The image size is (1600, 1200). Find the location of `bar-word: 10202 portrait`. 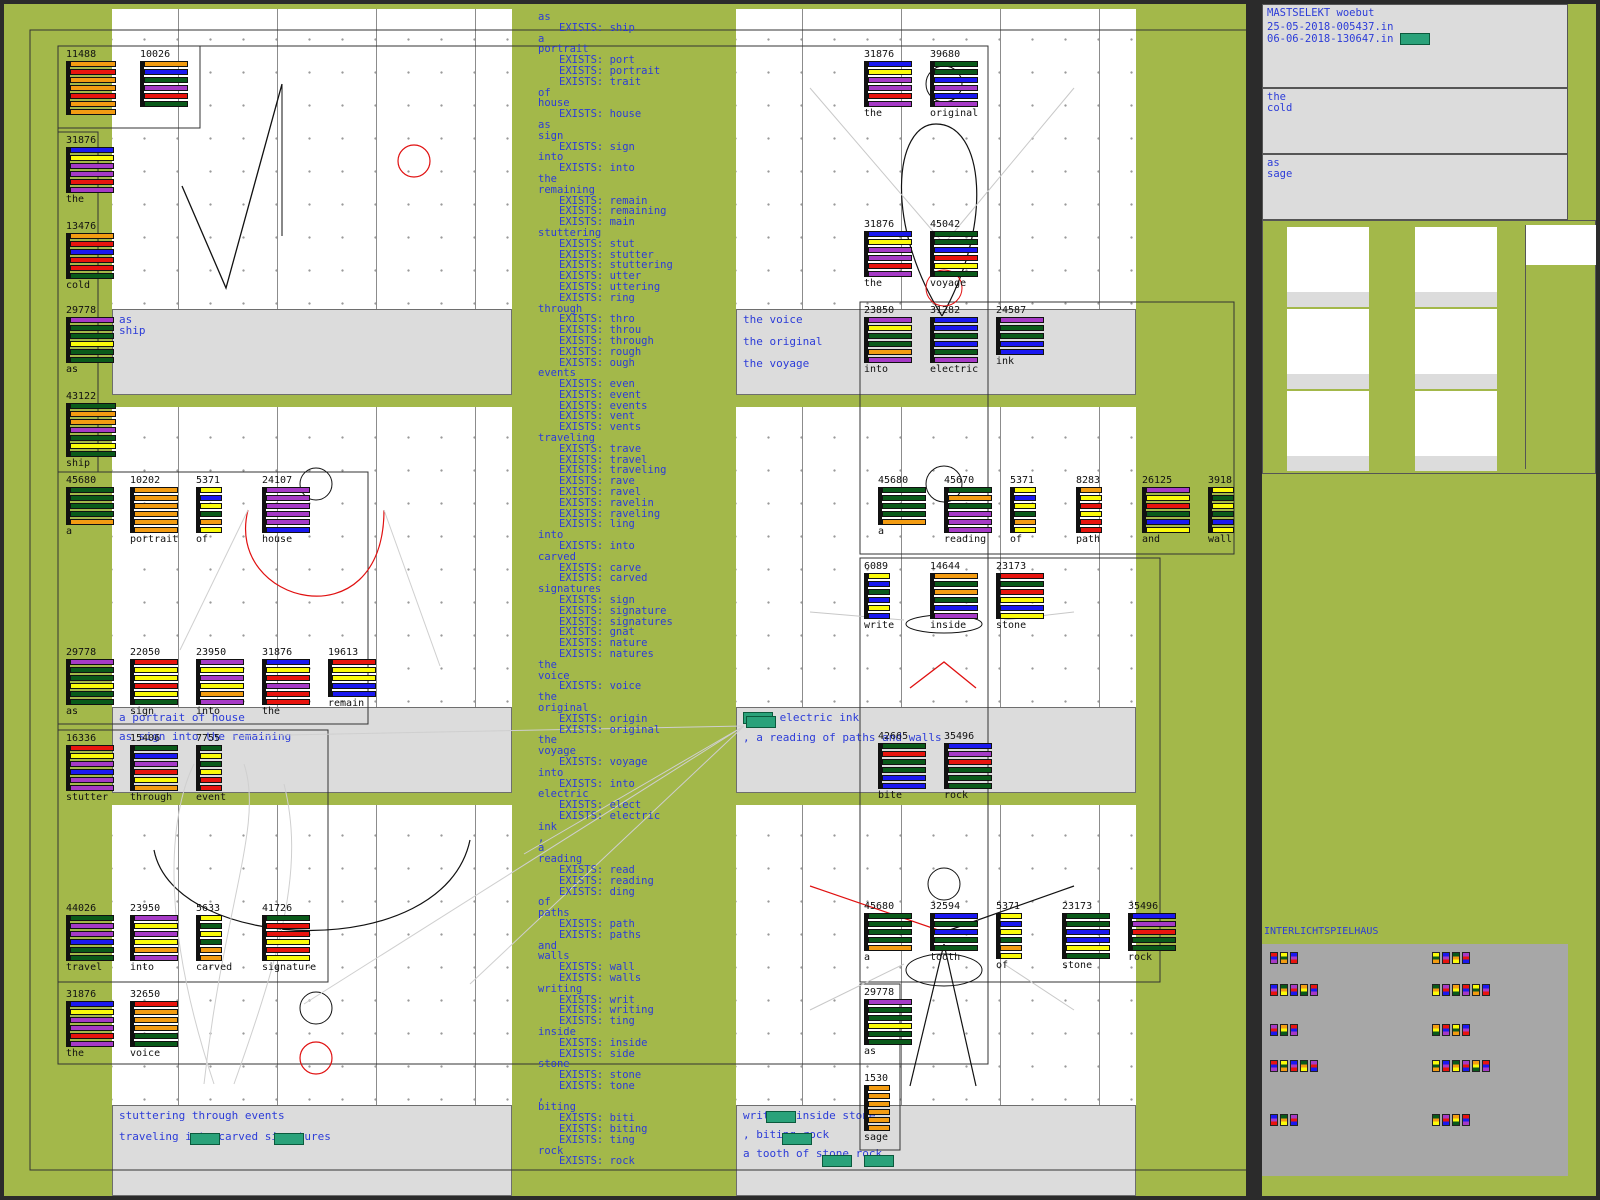

bar-word: 10202 portrait is located at coordinates (154, 510).